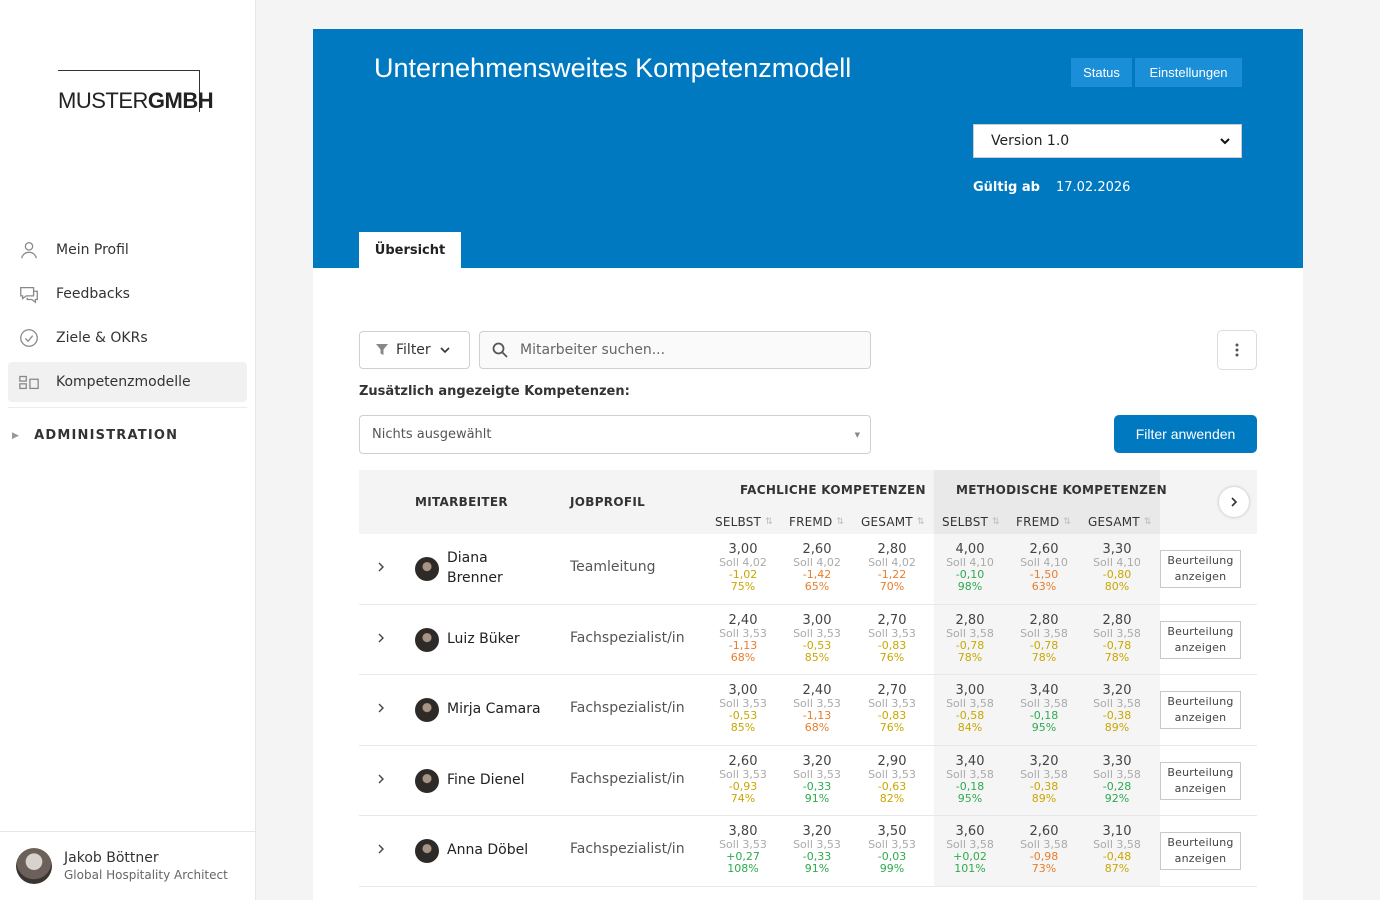 The width and height of the screenshot is (1380, 900). I want to click on apply-filter-button: Filter anwenden, so click(1185, 434).